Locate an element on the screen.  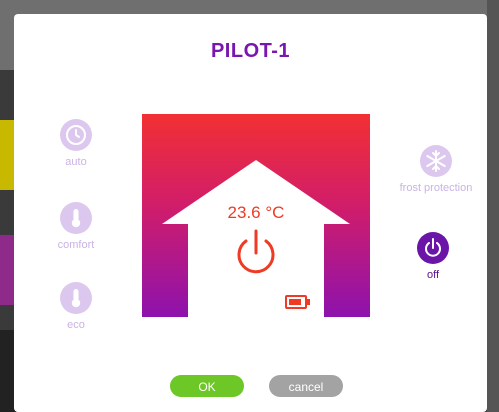
battery-icon is located at coordinates (297, 302).